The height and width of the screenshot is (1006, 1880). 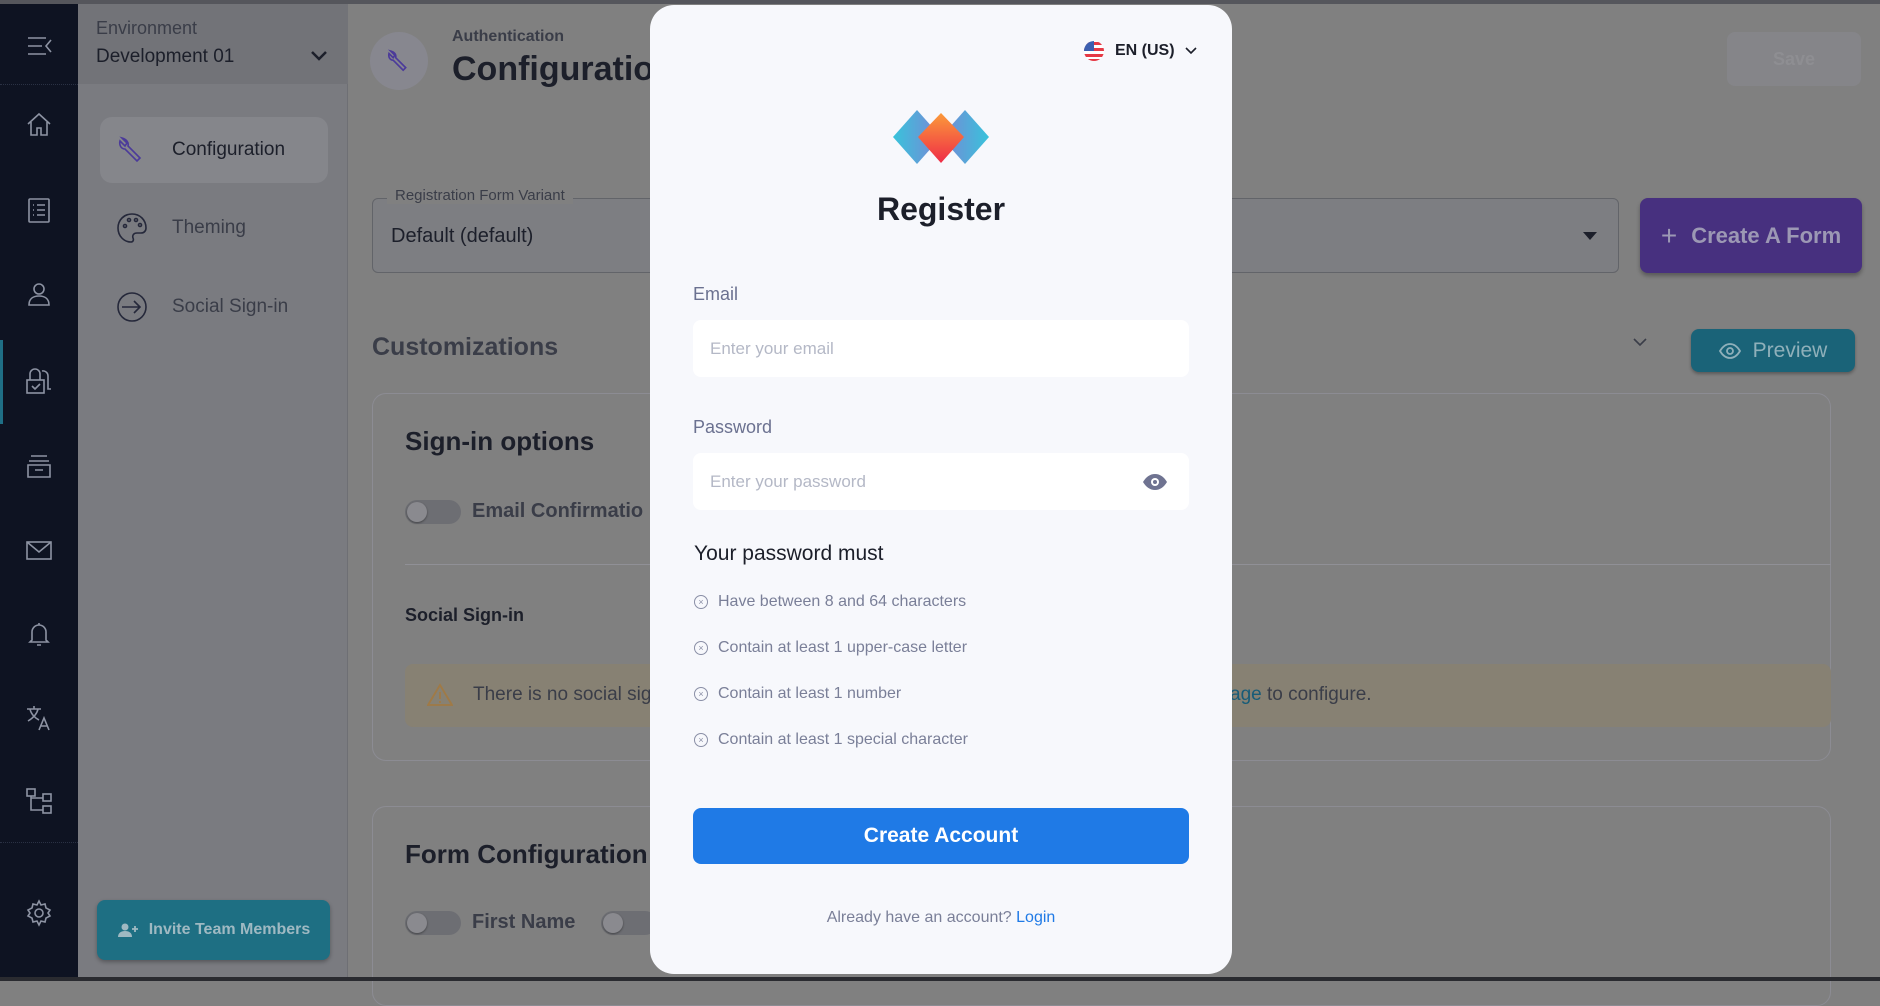 I want to click on warning-icon, so click(x=440, y=694).